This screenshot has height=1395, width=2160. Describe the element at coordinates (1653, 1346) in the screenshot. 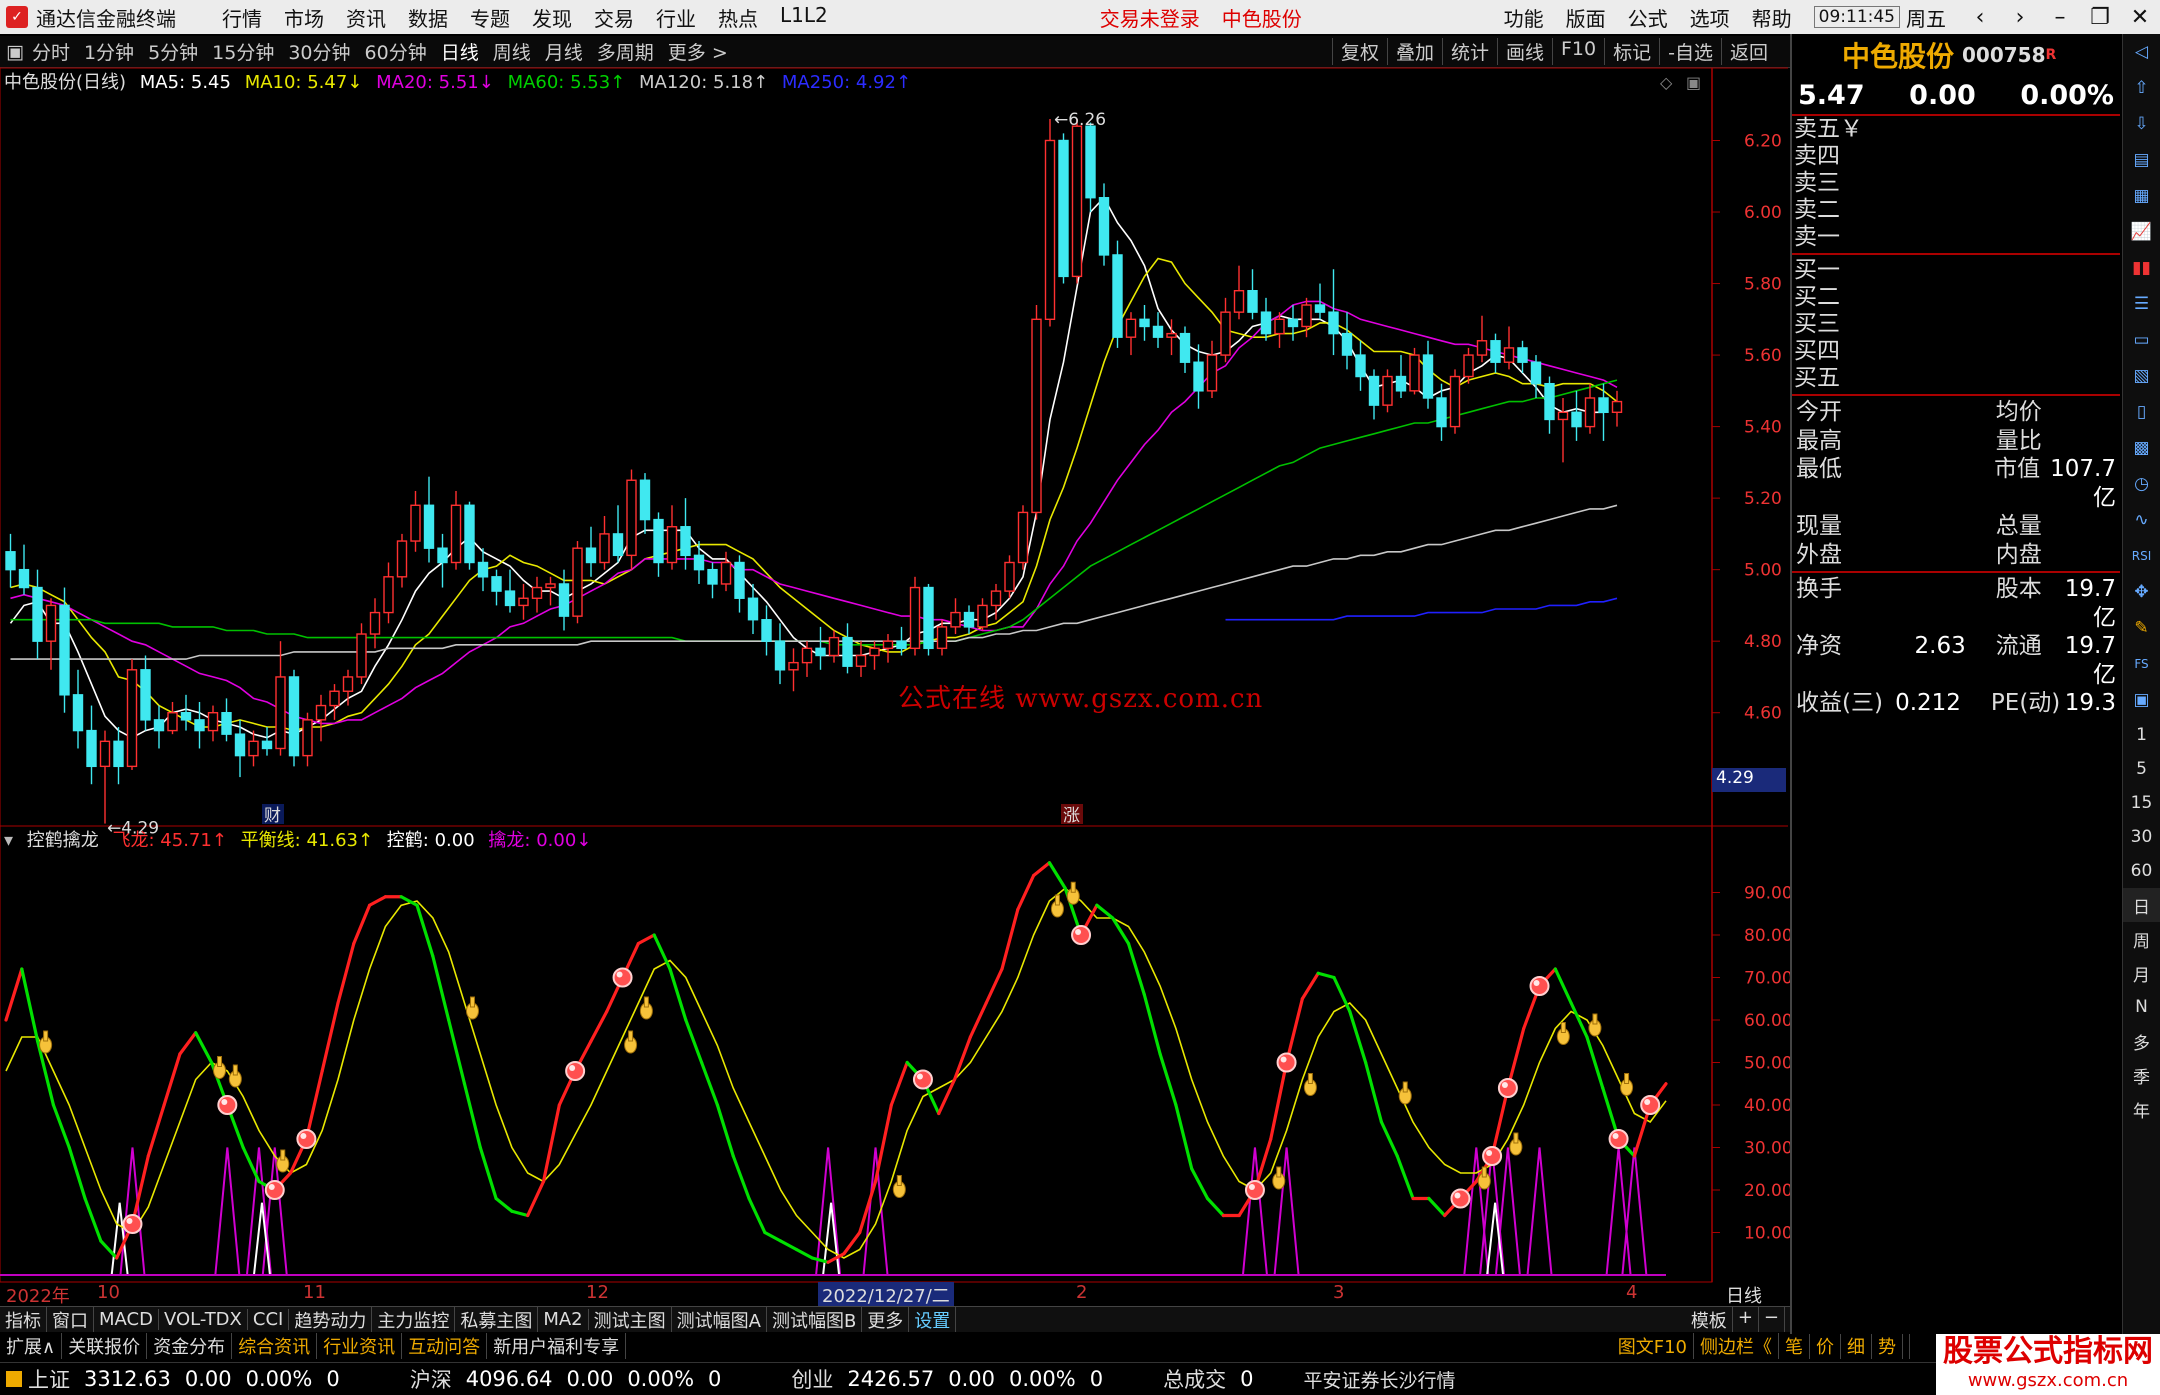

I see `side-tab-0: 图文F10` at that location.